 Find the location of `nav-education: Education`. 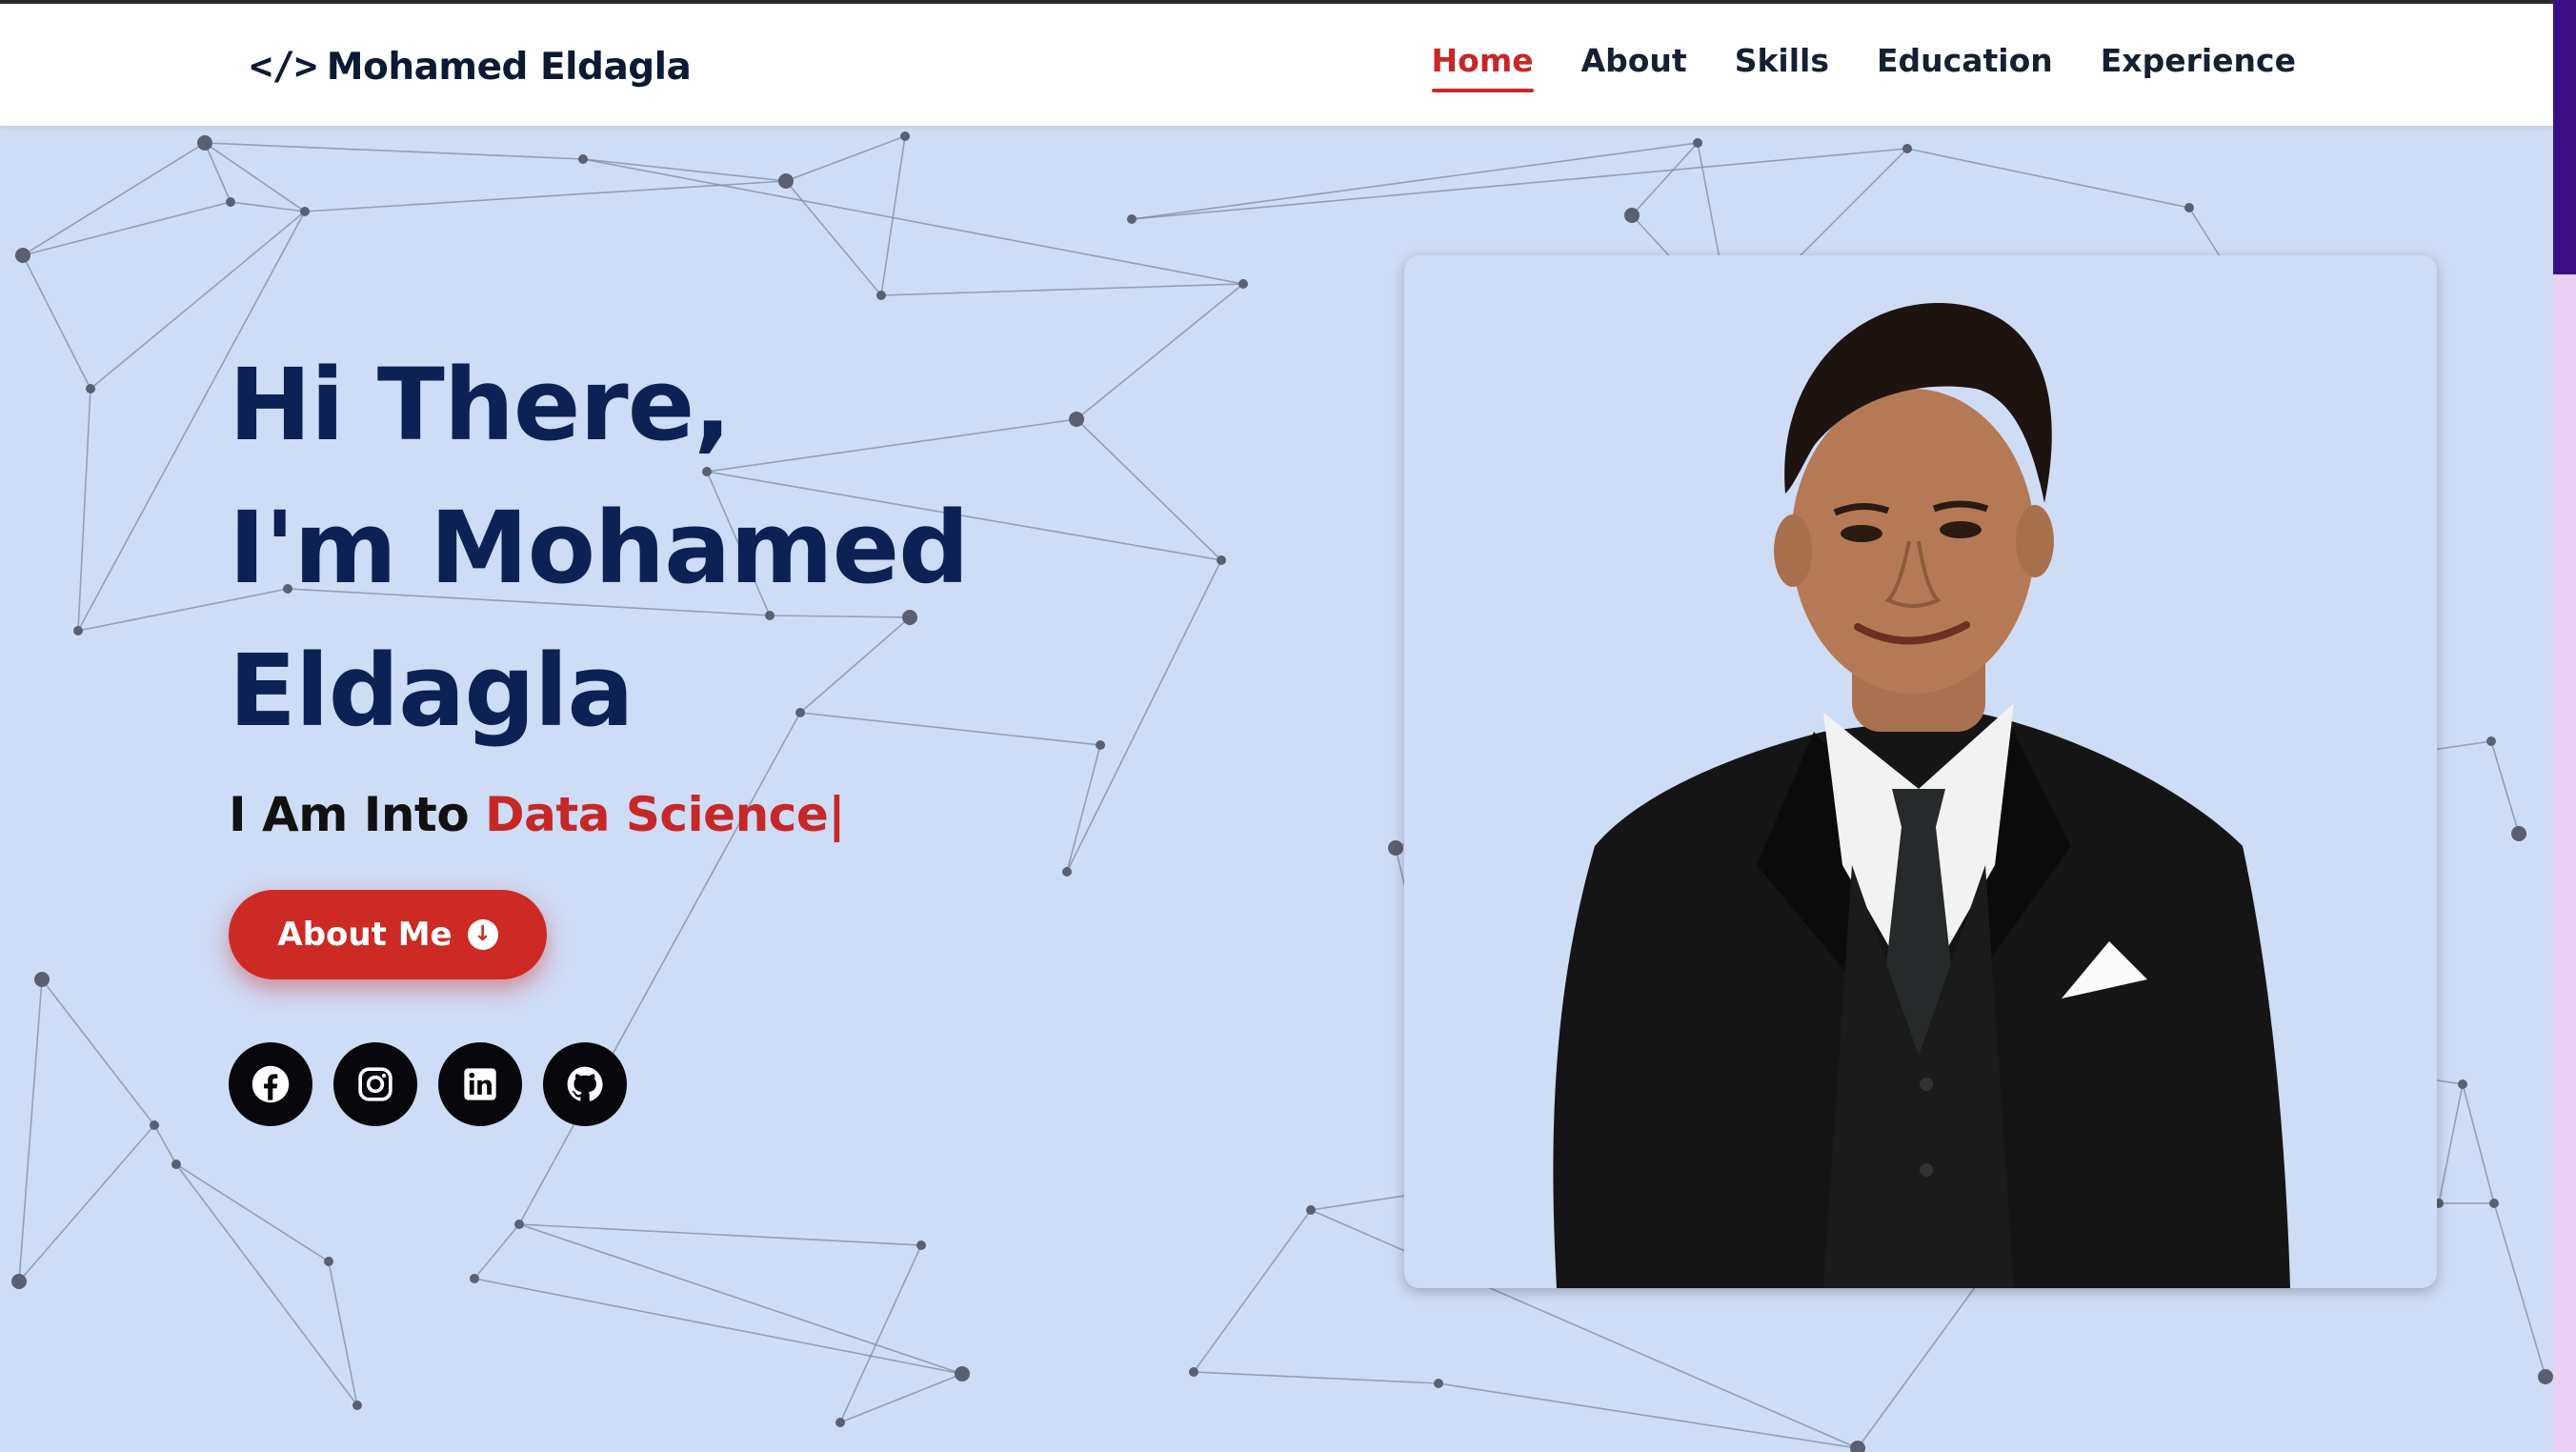

nav-education: Education is located at coordinates (1965, 67).